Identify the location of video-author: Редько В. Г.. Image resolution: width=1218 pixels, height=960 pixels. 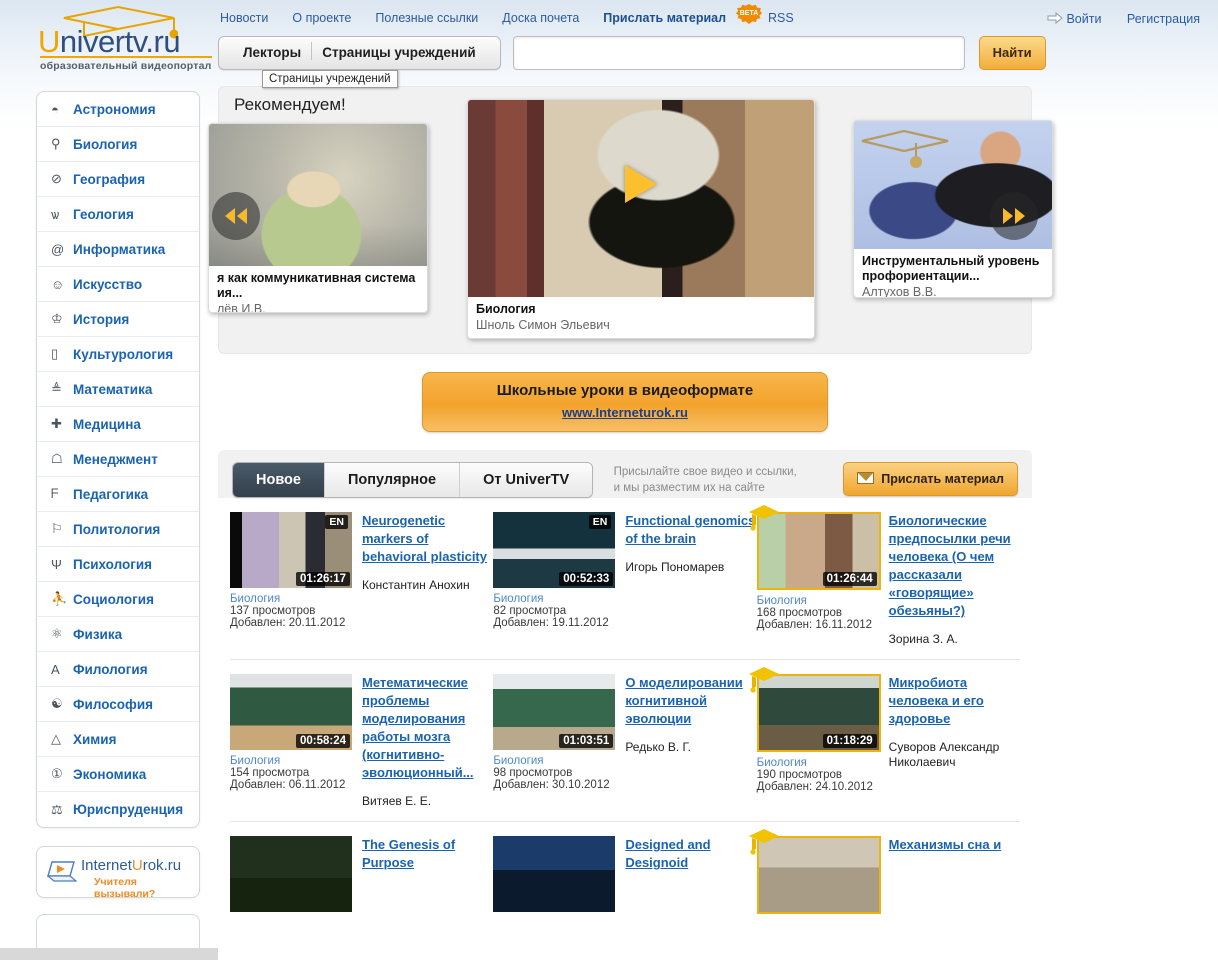
(658, 747).